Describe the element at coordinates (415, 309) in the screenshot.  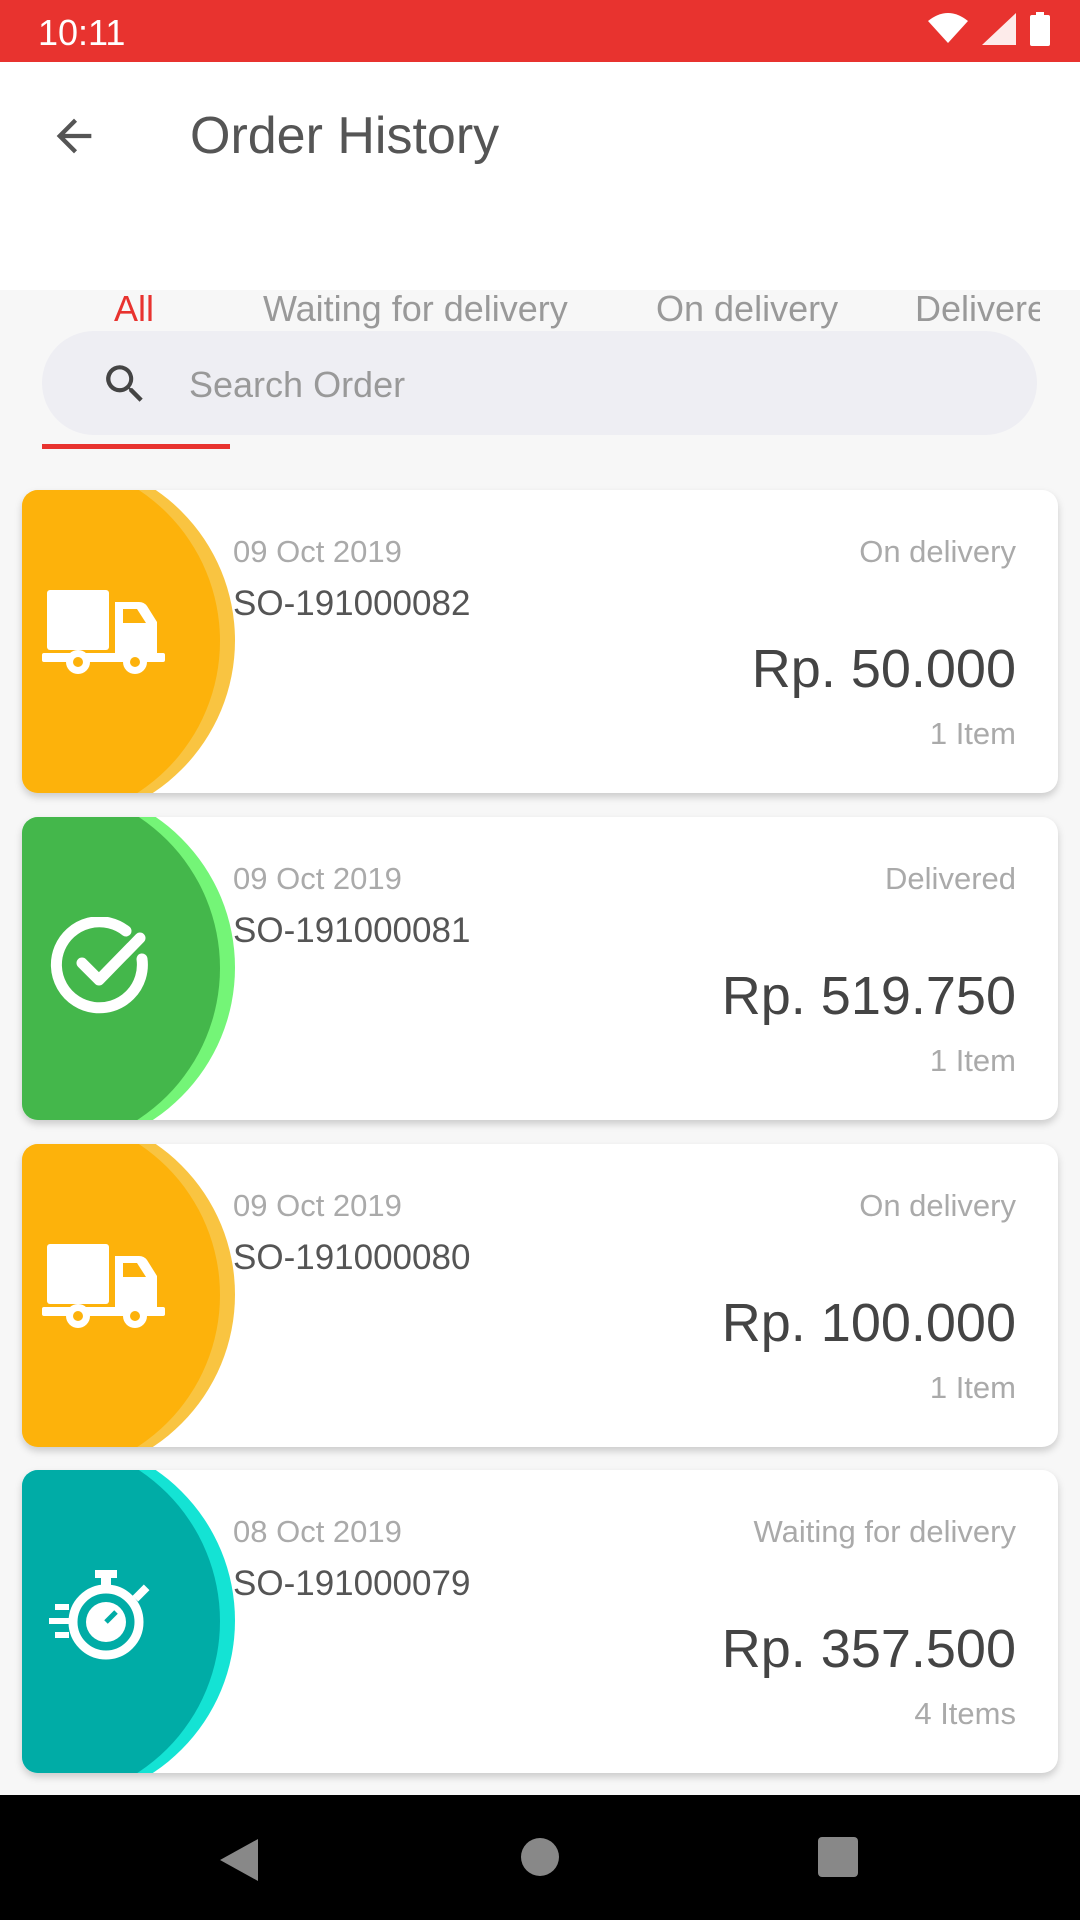
I see `tab-waiting-for-delivery: Waiting for delivery` at that location.